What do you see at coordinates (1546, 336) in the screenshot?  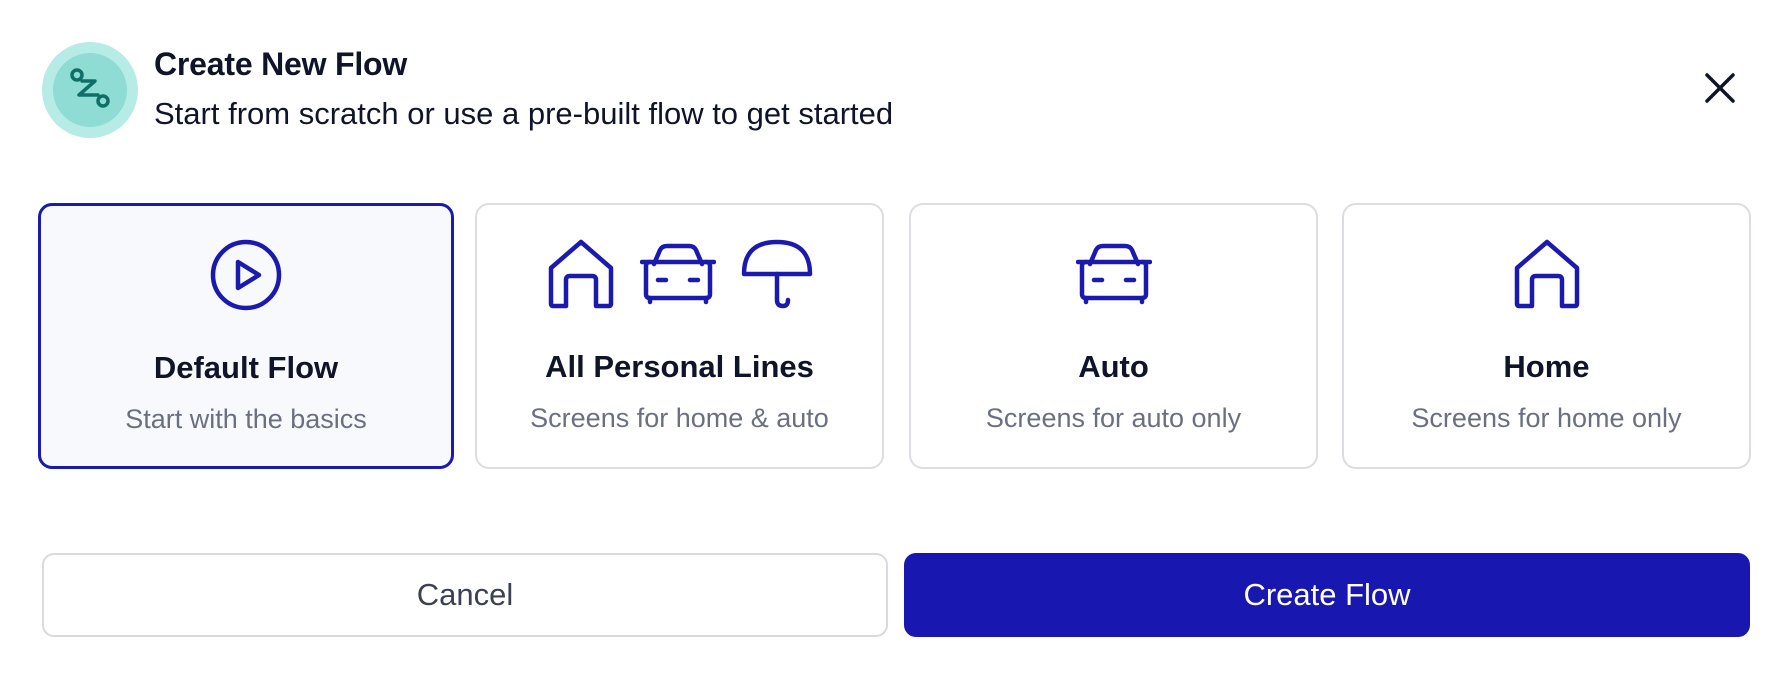 I see `flow-card-home: Home Screens for home only` at bounding box center [1546, 336].